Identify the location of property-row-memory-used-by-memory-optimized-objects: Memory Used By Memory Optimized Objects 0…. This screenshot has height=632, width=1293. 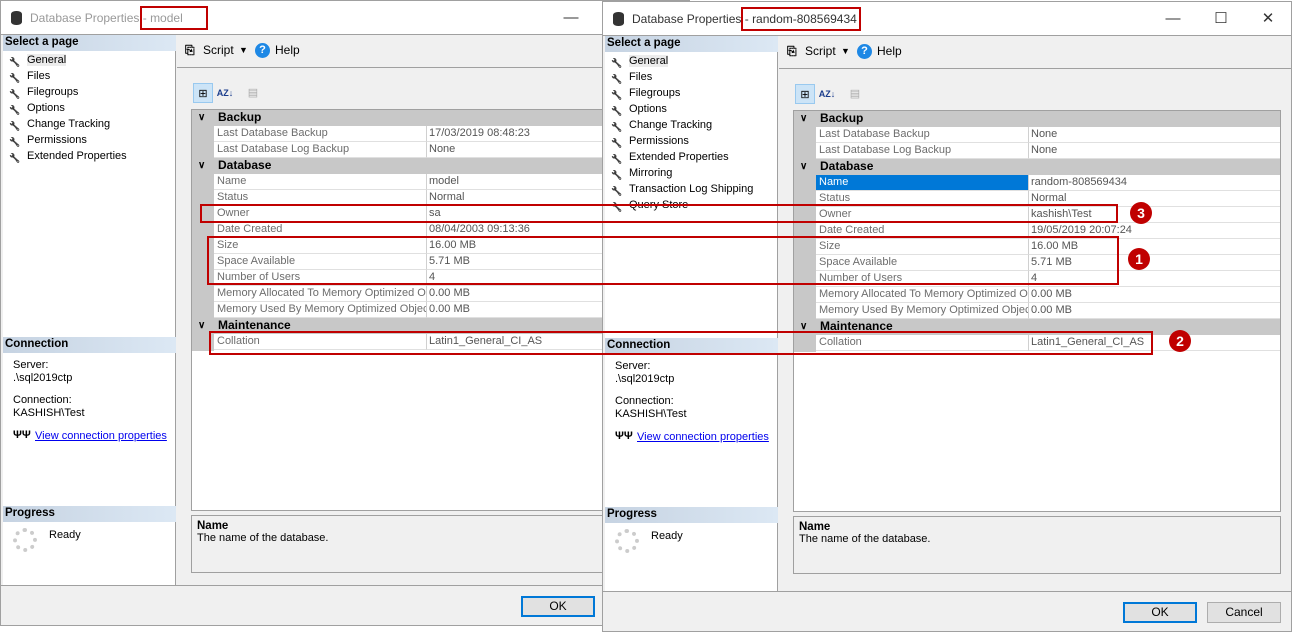
(1037, 311).